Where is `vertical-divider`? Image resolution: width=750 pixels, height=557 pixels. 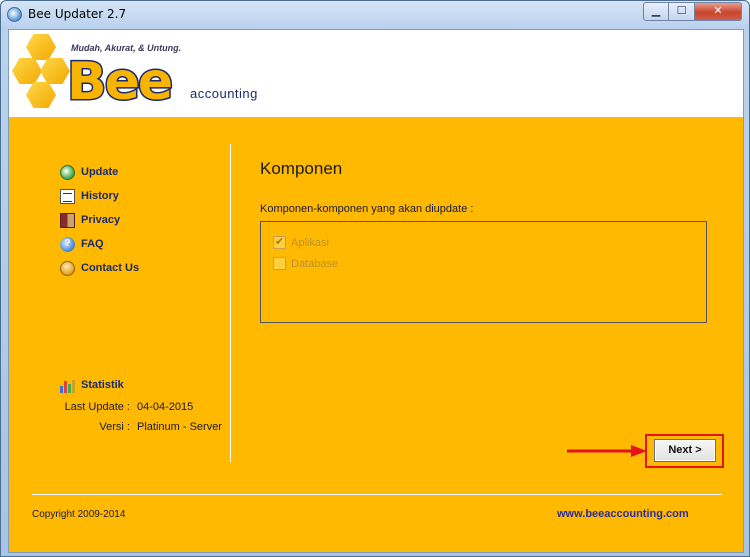
vertical-divider is located at coordinates (230, 303).